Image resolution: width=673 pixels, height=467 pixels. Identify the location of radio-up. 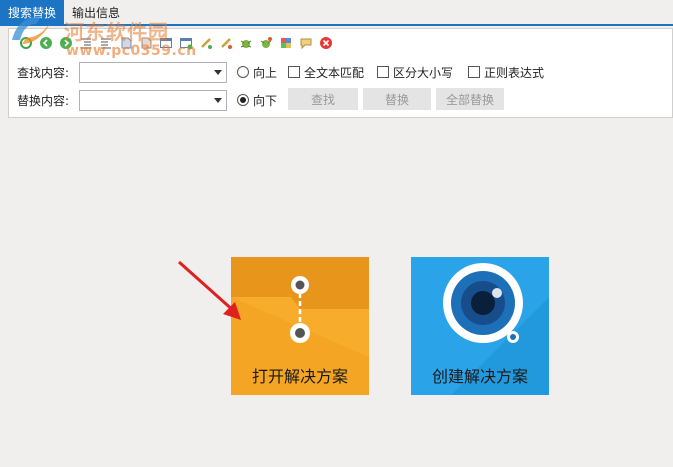
(243, 72).